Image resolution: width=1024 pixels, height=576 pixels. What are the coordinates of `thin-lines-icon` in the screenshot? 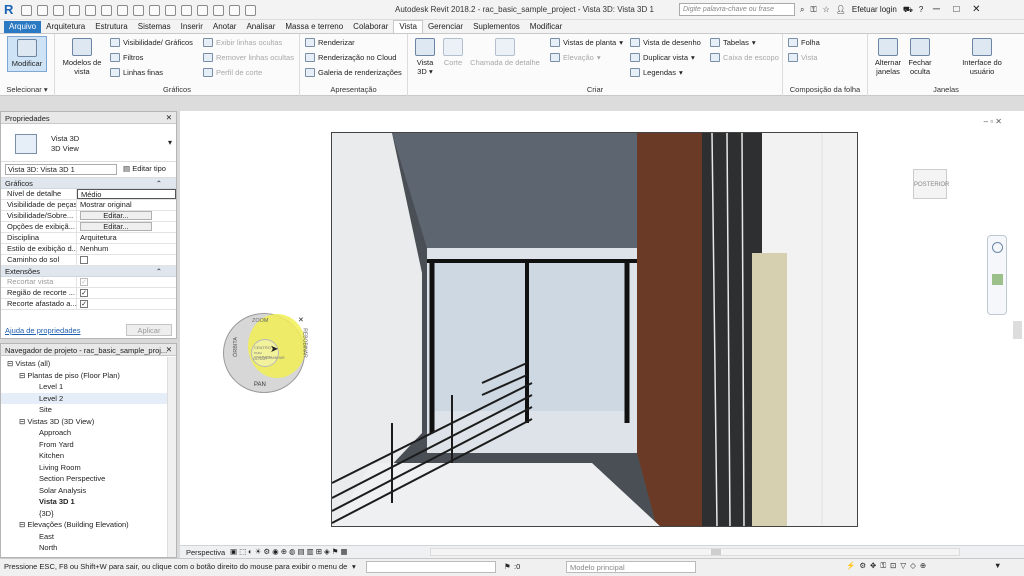 It's located at (218, 10).